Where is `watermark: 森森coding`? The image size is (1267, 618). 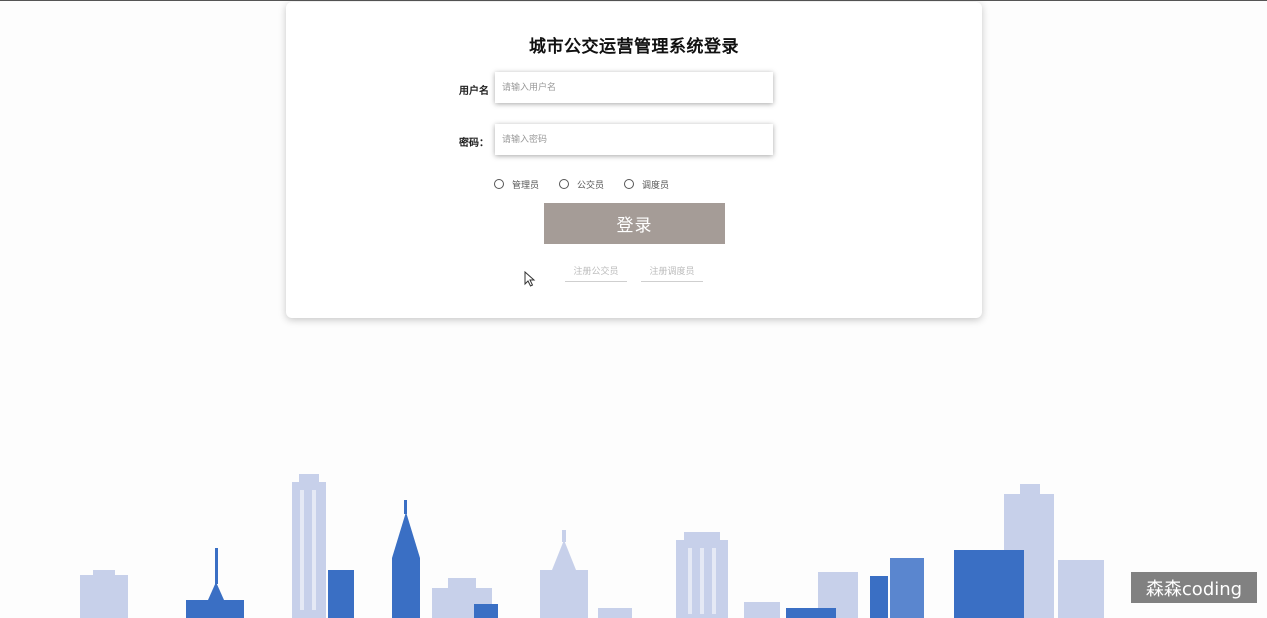 watermark: 森森coding is located at coordinates (1194, 587).